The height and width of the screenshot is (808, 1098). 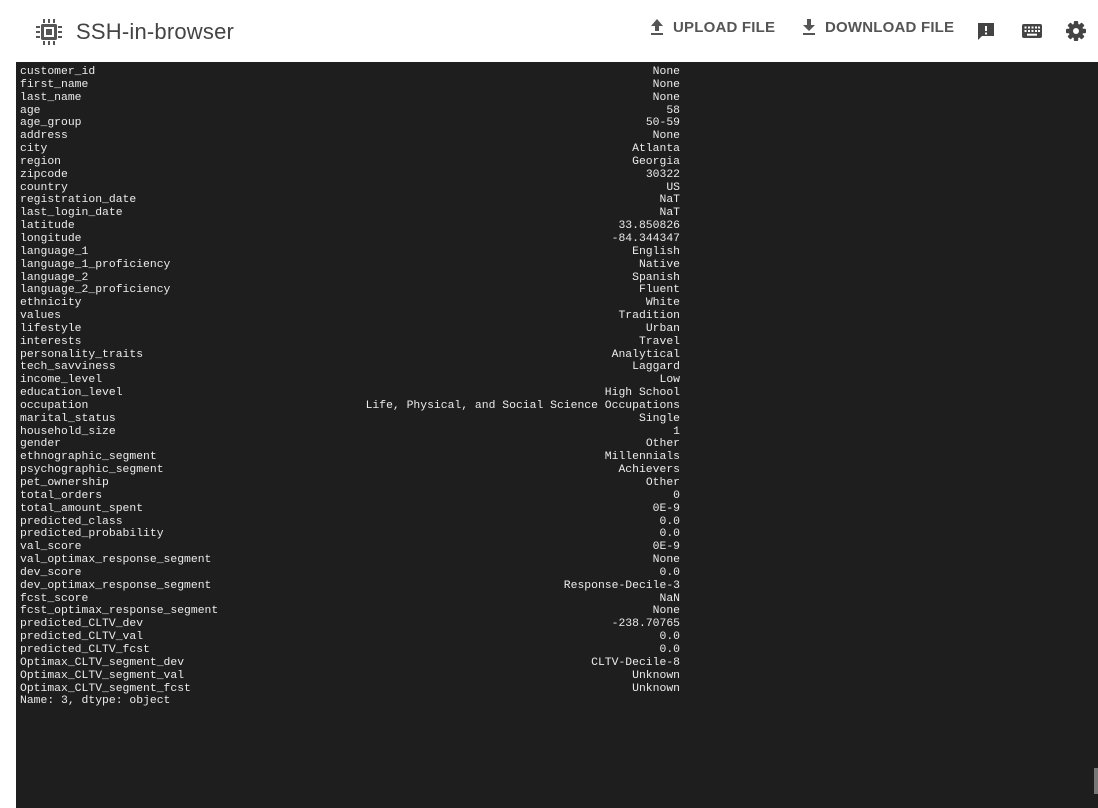 What do you see at coordinates (649, 226) in the screenshot?
I see `field-value: 33.850826` at bounding box center [649, 226].